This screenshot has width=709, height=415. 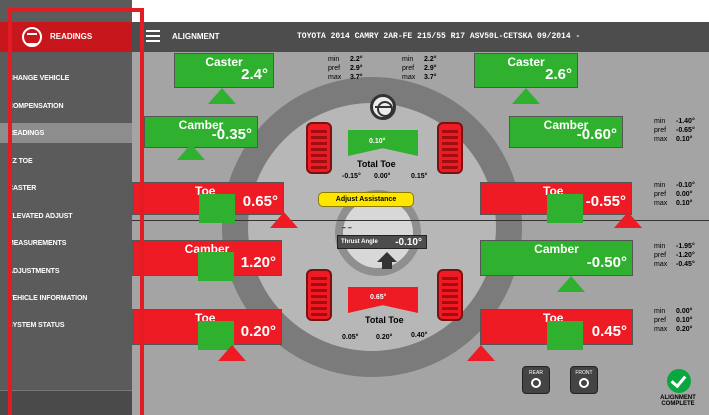 What do you see at coordinates (32, 37) in the screenshot?
I see `readings-icon` at bounding box center [32, 37].